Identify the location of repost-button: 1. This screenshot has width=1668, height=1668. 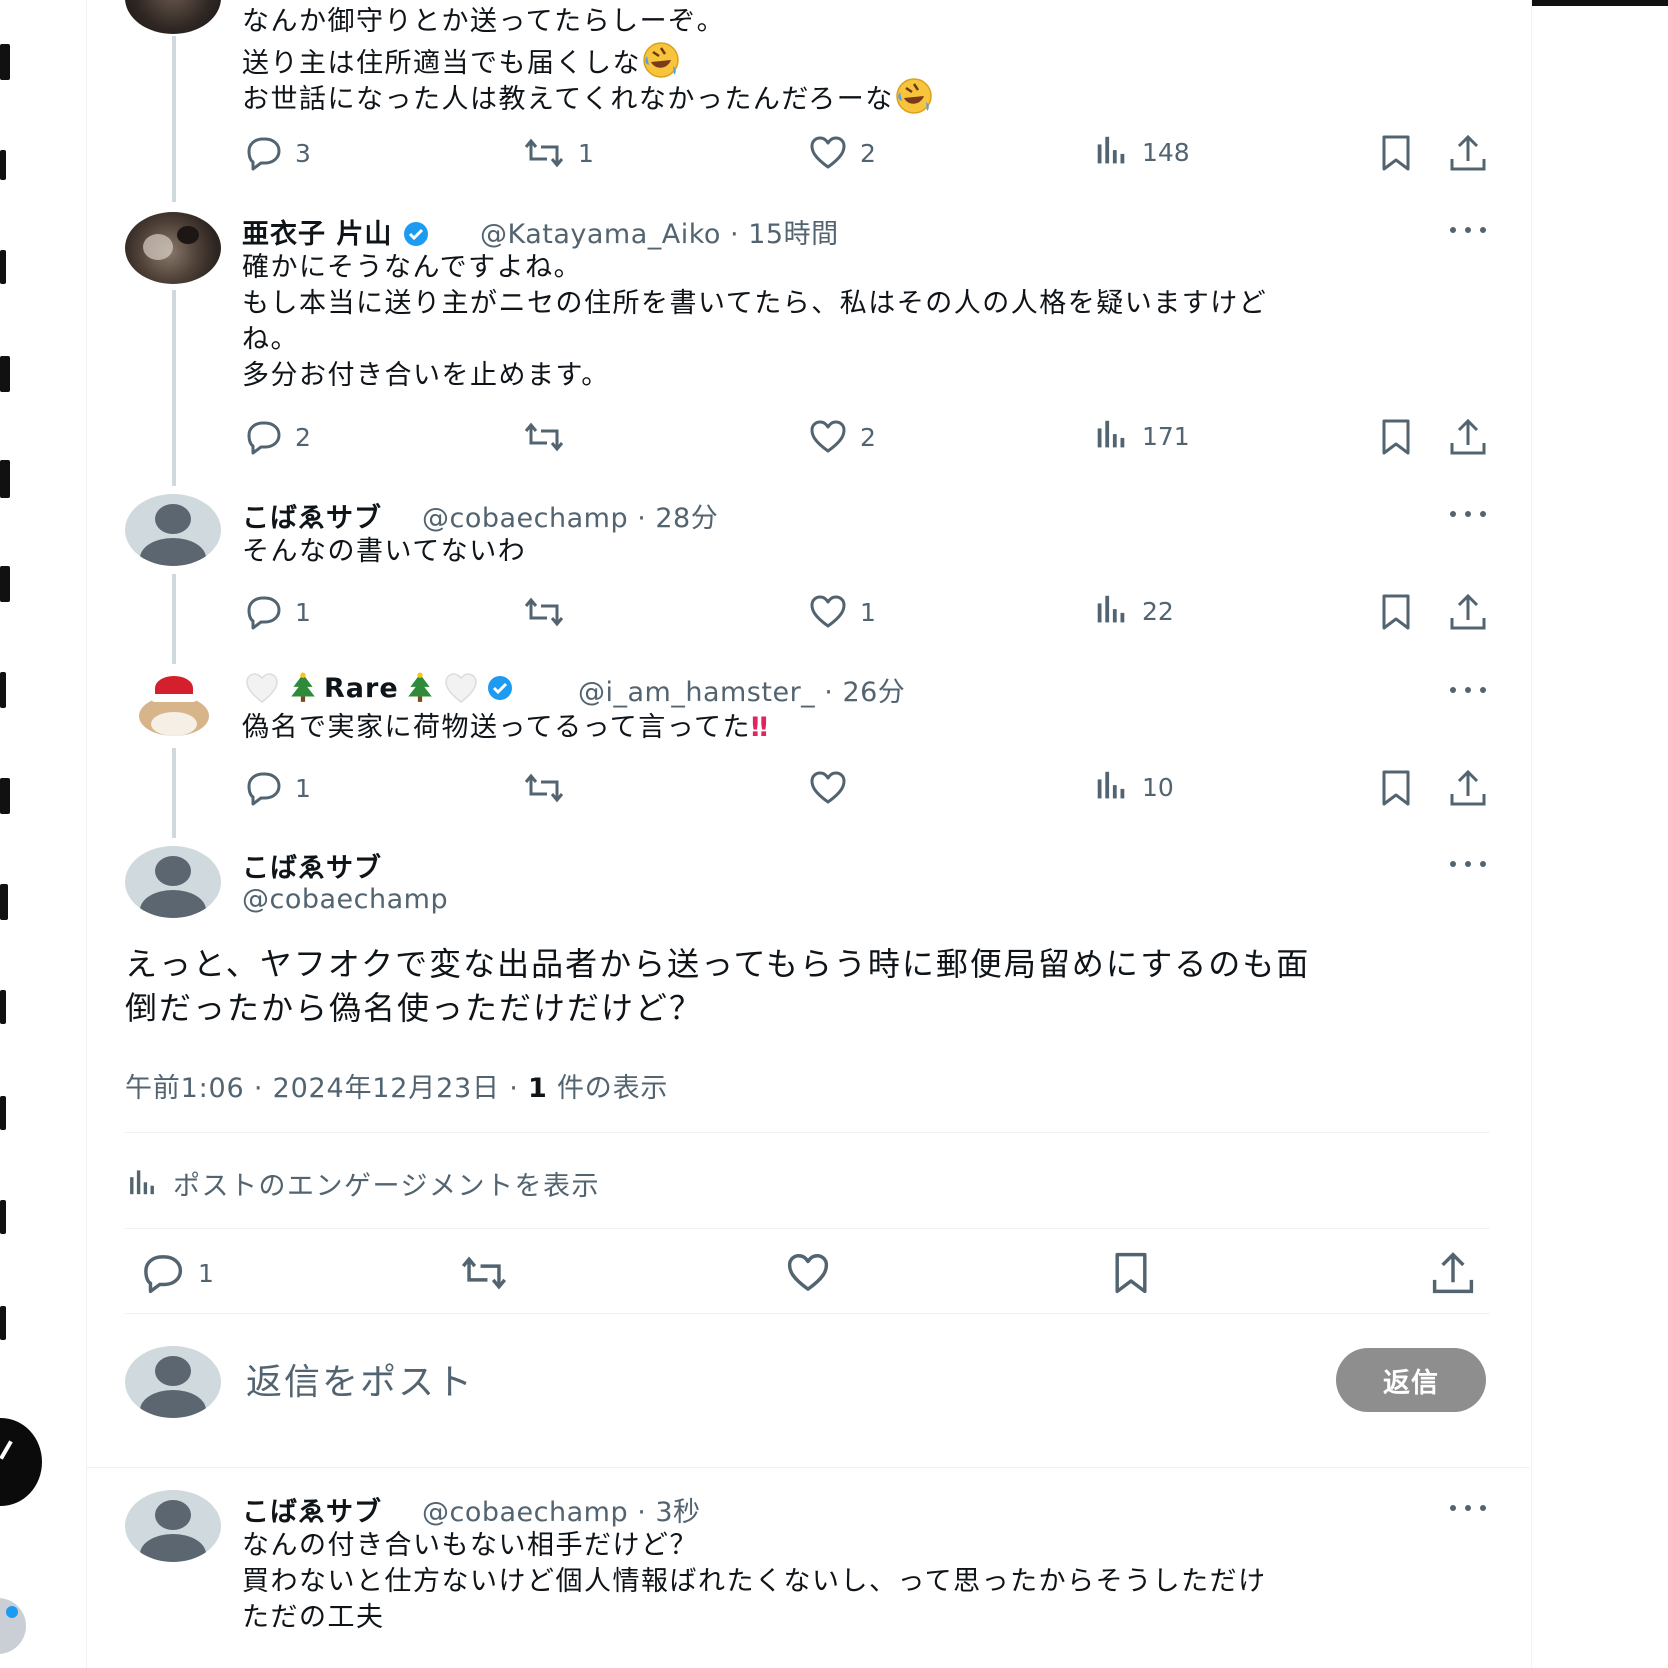
(558, 153).